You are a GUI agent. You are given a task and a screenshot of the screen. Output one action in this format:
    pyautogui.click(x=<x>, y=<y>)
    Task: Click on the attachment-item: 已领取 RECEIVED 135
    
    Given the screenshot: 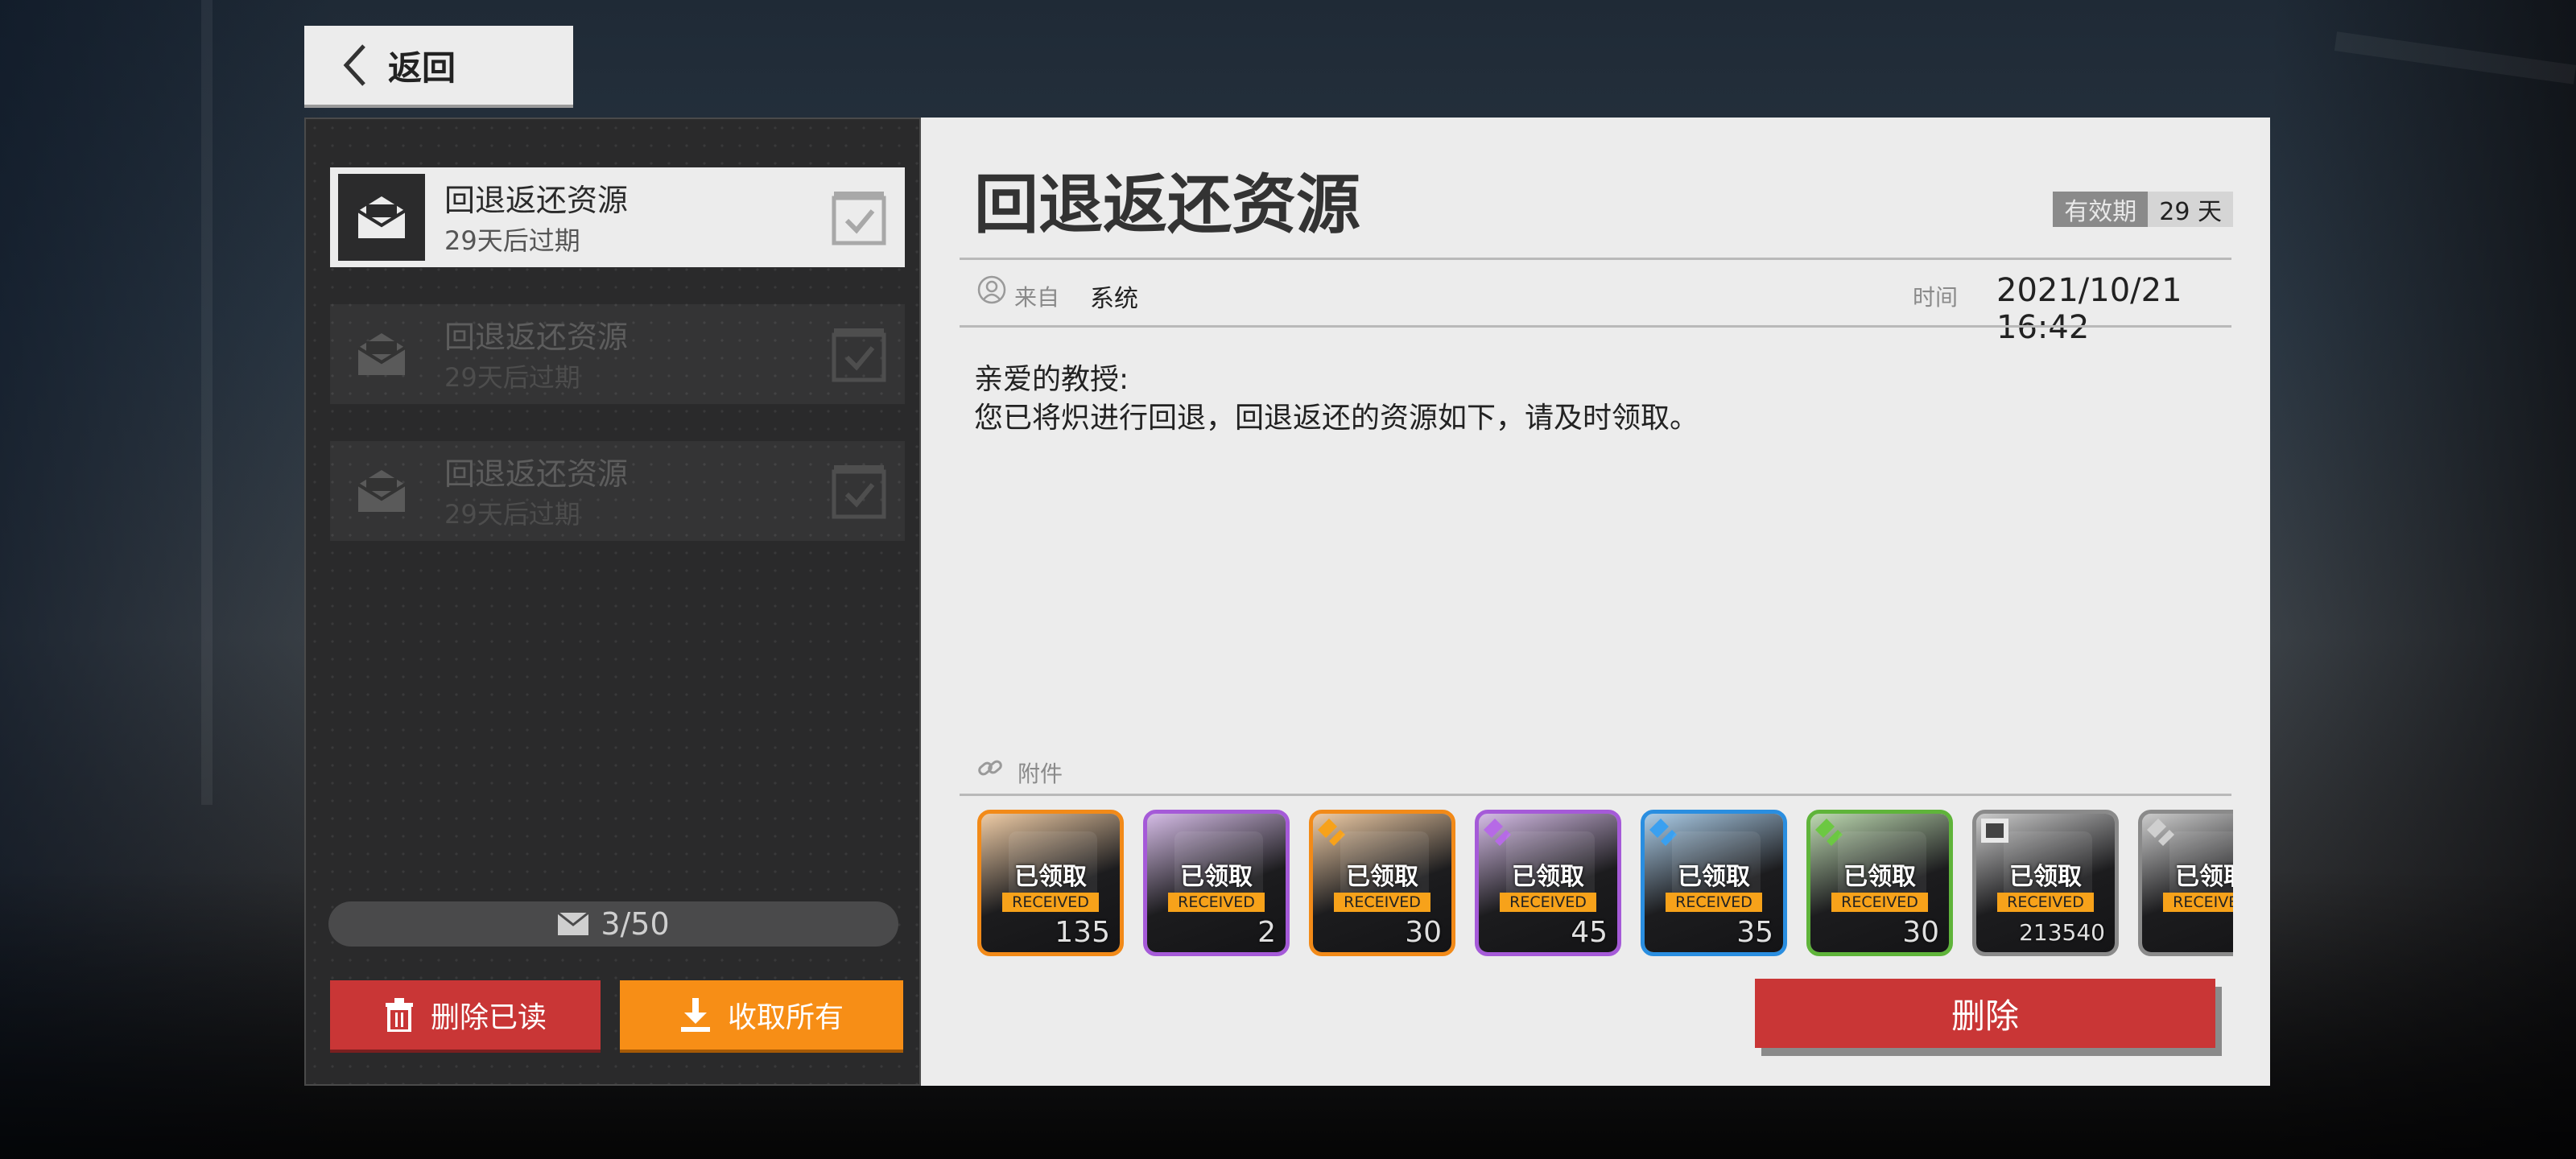 What is the action you would take?
    pyautogui.click(x=1050, y=883)
    